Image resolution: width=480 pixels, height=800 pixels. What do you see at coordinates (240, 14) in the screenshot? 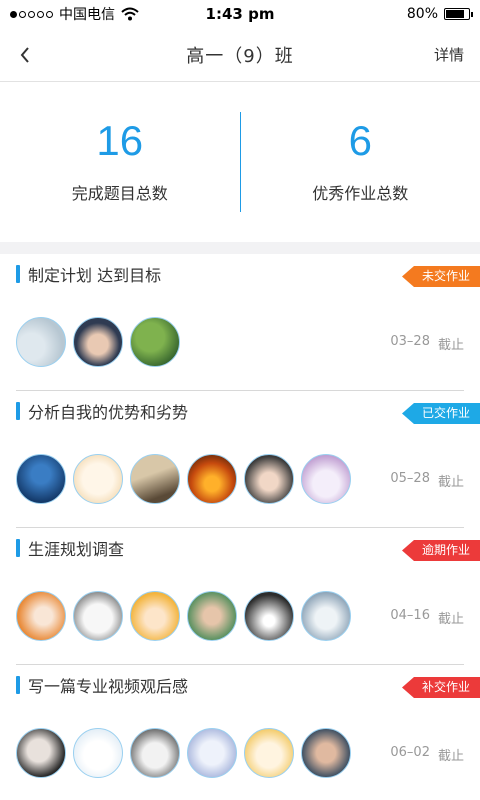
I see `status-bar: 中国电信 1:43 pm 80%` at bounding box center [240, 14].